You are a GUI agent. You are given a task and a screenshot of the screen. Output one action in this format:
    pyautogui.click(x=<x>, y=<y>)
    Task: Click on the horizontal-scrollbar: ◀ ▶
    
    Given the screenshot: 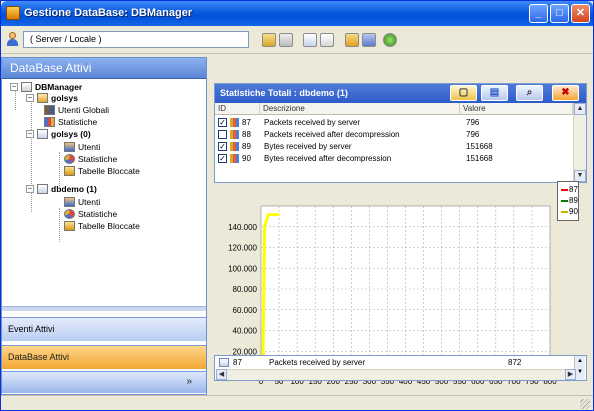 What is the action you would take?
    pyautogui.click(x=396, y=374)
    